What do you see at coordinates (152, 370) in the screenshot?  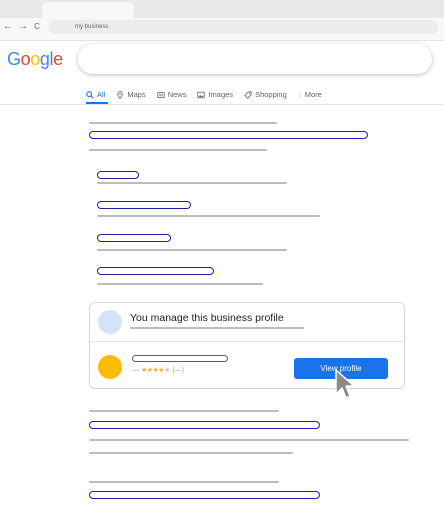 I see `star-rating-icon: ★★★★` at bounding box center [152, 370].